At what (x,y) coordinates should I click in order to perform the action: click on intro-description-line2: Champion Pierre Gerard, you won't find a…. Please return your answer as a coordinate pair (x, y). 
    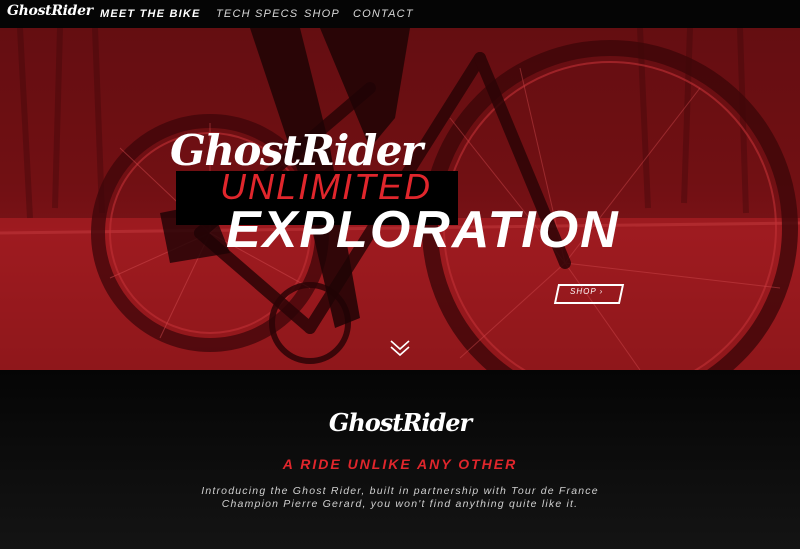
    Looking at the image, I should click on (400, 504).